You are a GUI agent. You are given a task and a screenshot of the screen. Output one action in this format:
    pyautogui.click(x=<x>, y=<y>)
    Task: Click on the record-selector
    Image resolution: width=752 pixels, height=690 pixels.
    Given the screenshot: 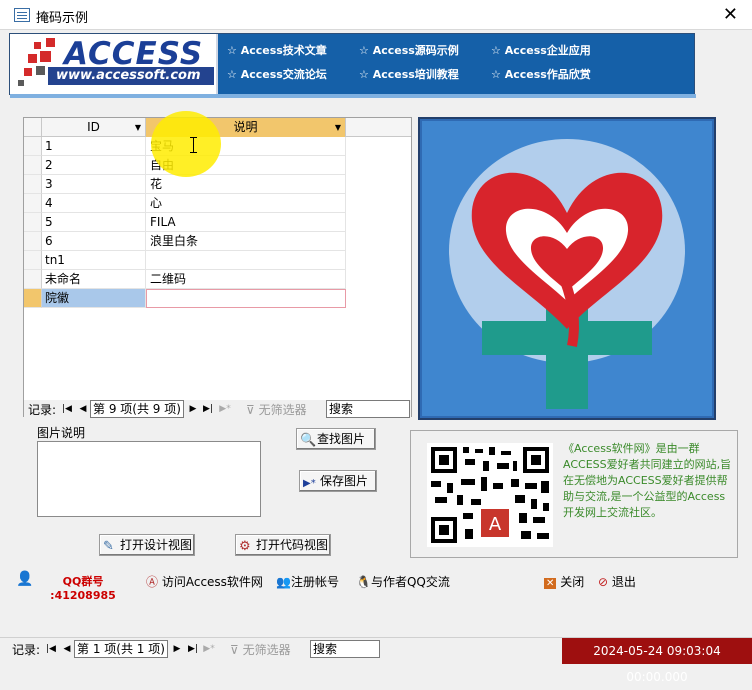 What is the action you would take?
    pyautogui.click(x=33, y=298)
    